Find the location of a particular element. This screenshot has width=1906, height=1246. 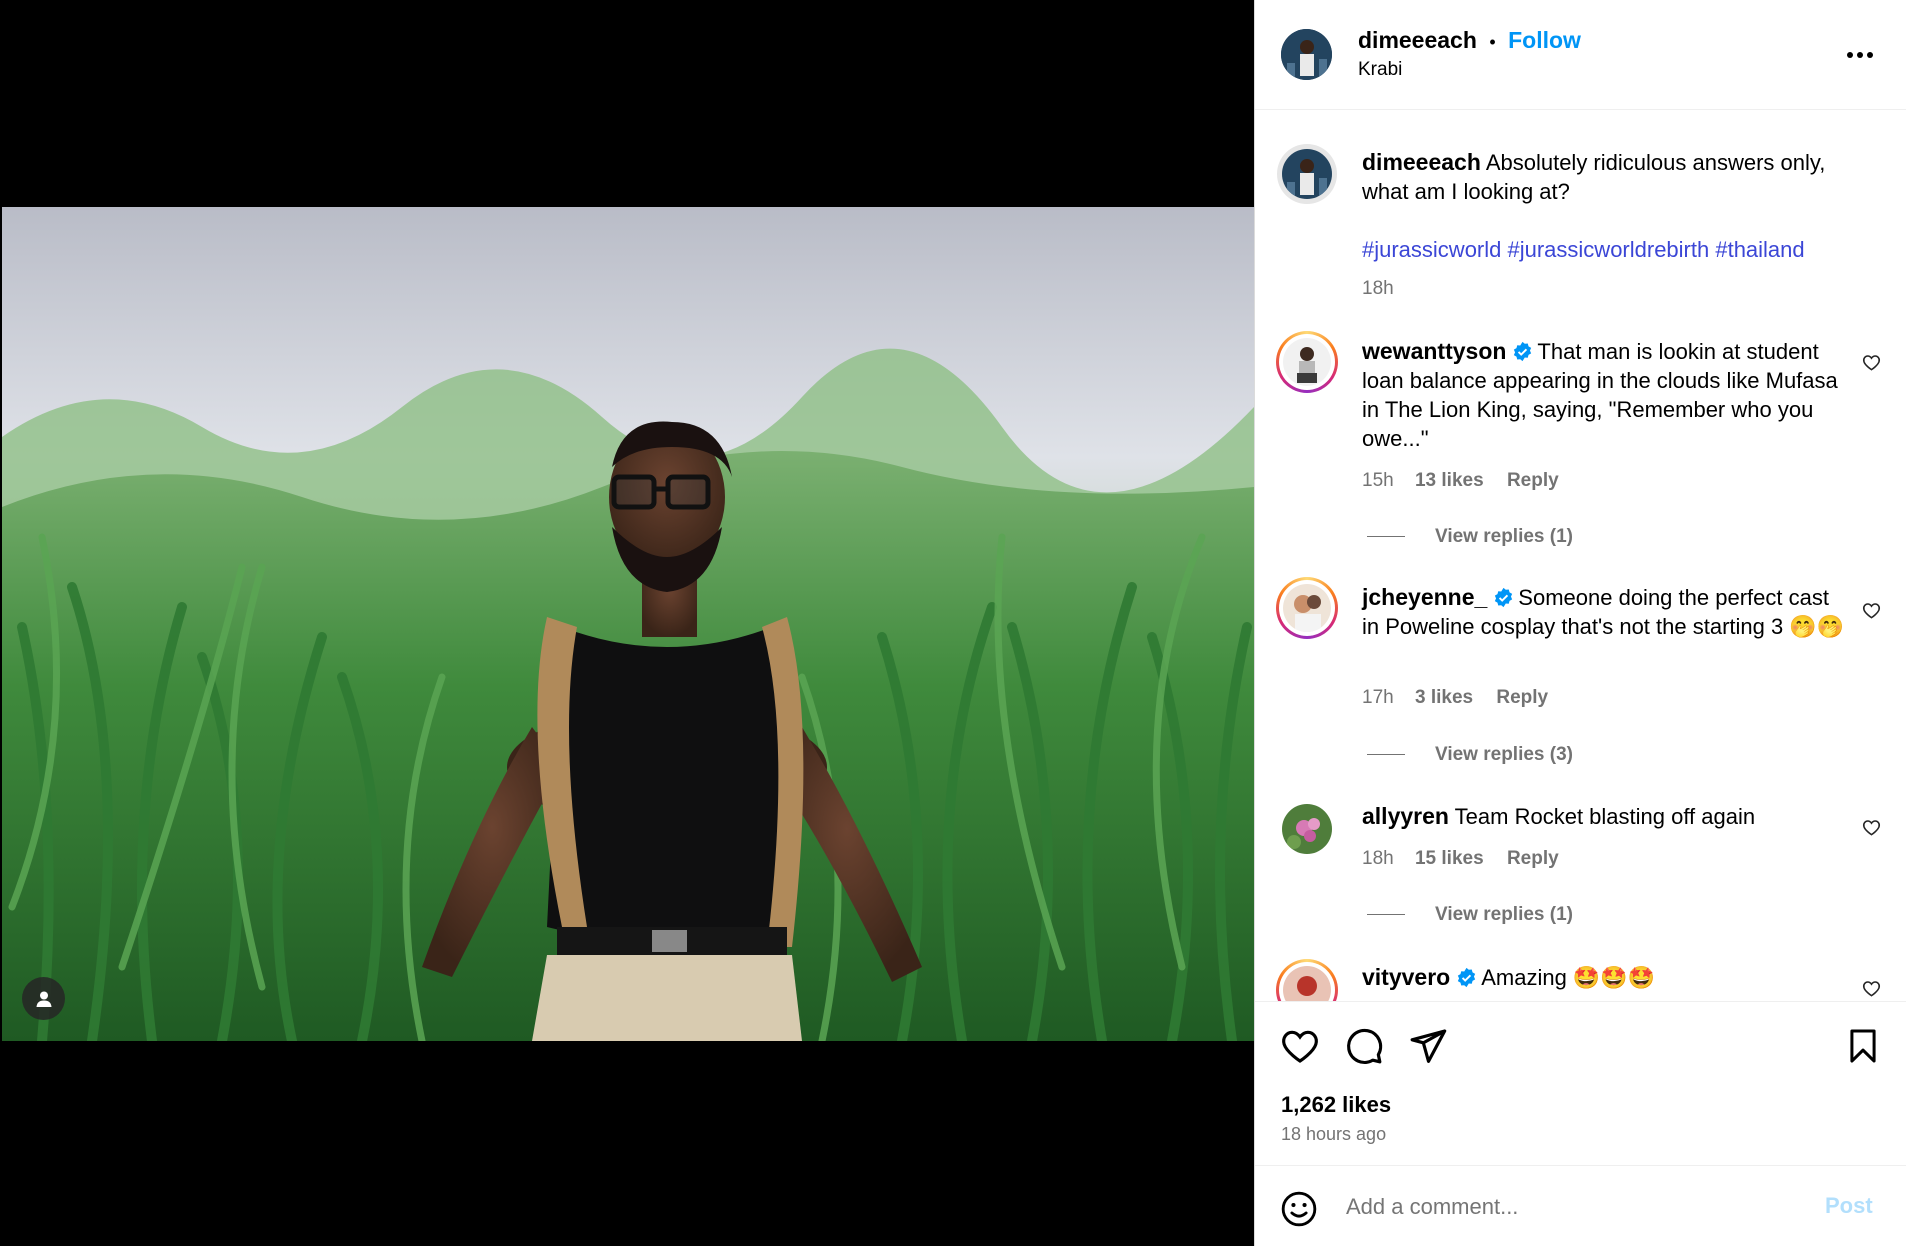

post-comment-button: Post is located at coordinates (1849, 1206).